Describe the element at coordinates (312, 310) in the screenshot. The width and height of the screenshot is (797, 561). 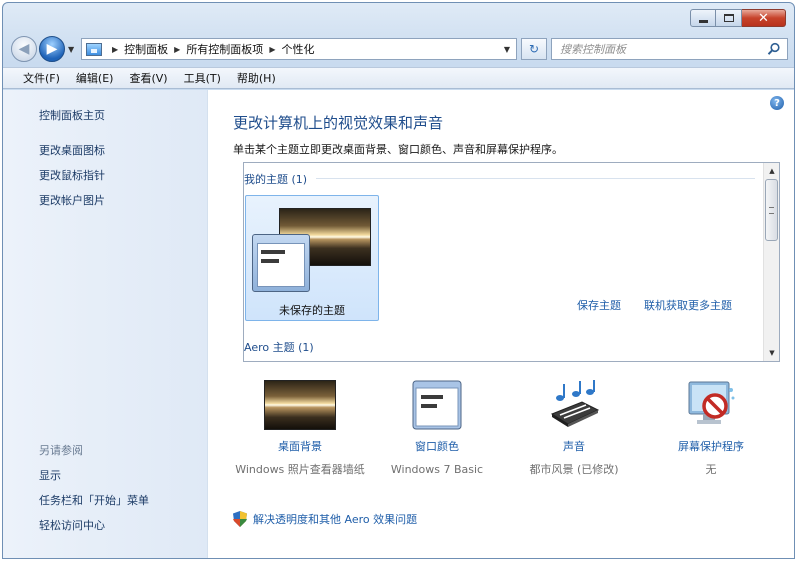
I see `theme-tile-label: 未保存的主题` at that location.